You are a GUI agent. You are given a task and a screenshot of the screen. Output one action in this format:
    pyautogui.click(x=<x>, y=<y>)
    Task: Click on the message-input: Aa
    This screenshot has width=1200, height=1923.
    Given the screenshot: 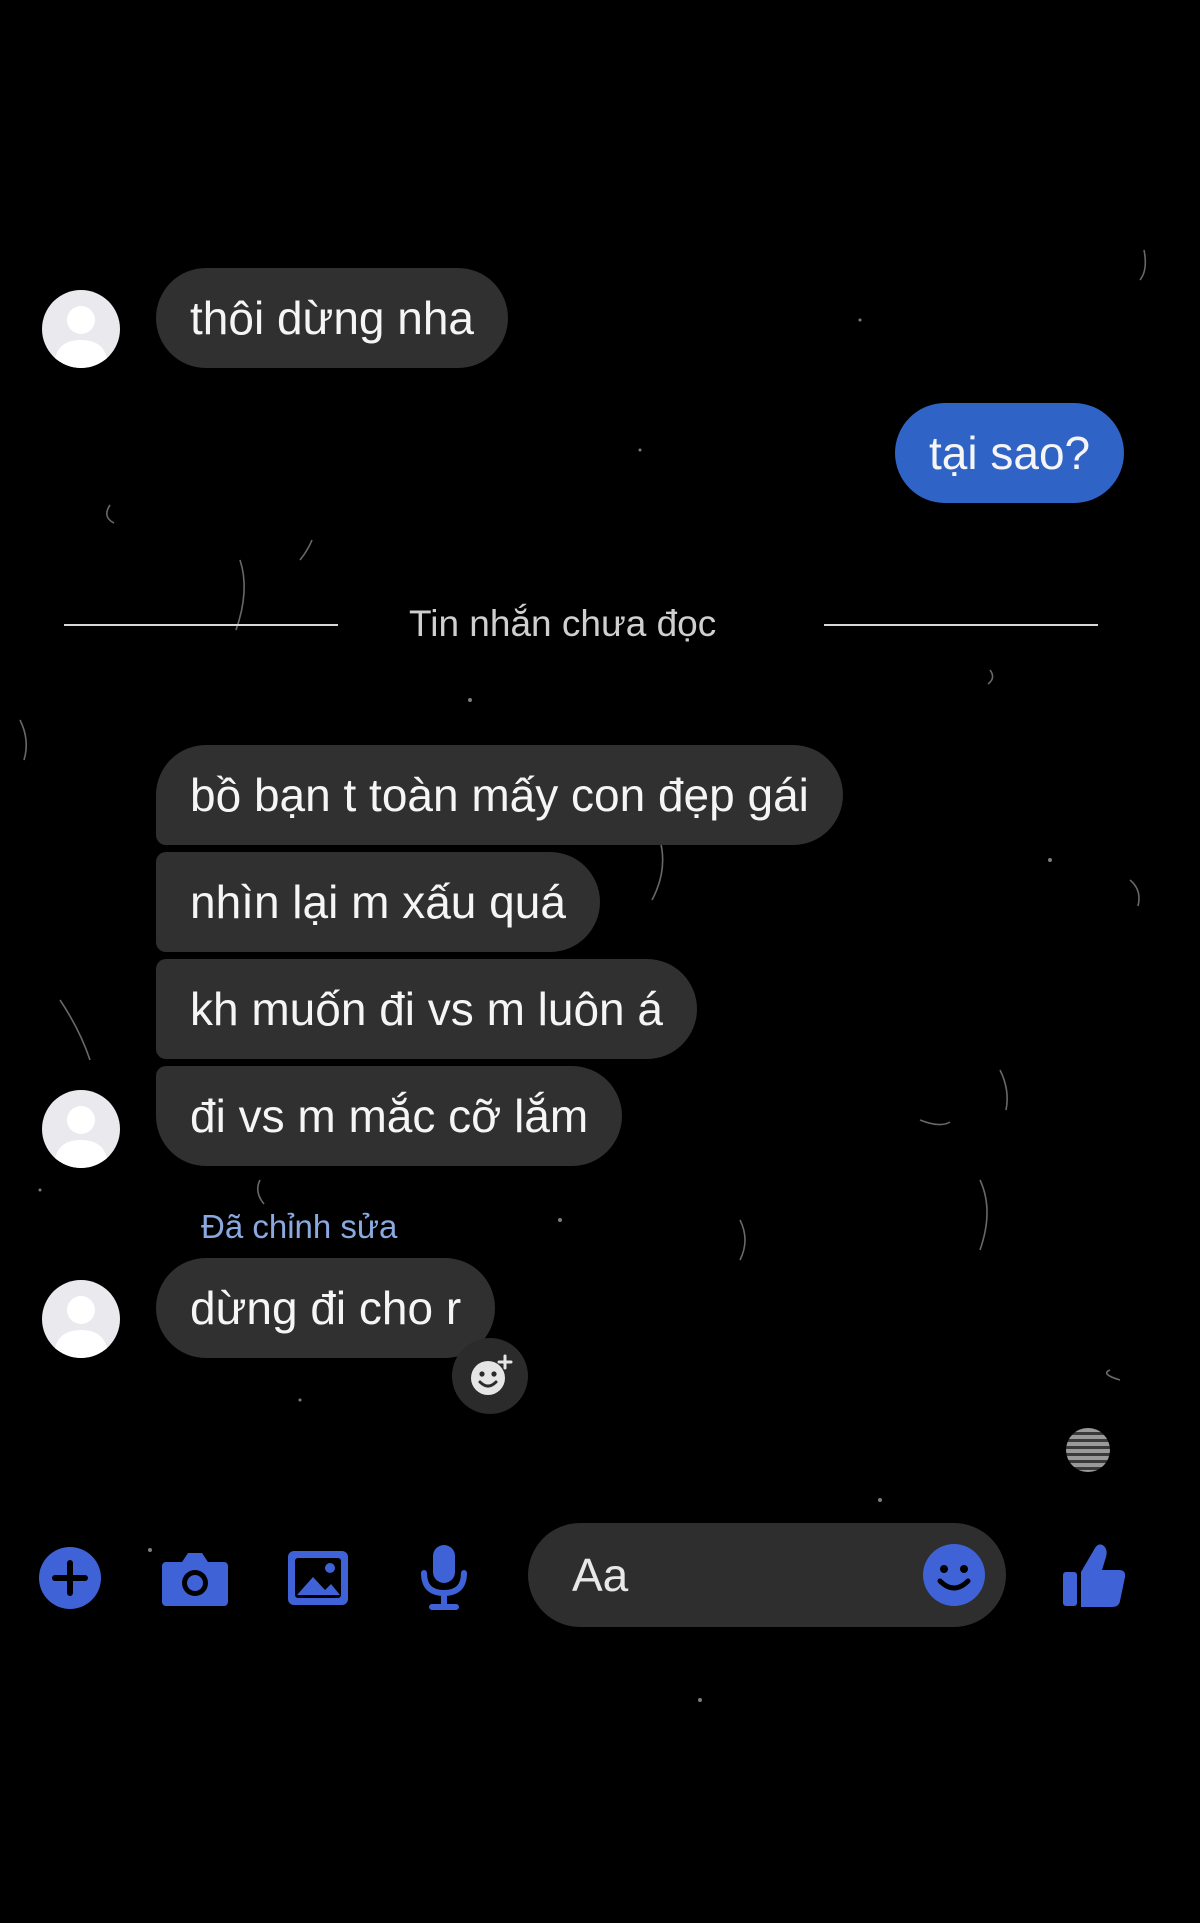 What is the action you would take?
    pyautogui.click(x=767, y=1575)
    